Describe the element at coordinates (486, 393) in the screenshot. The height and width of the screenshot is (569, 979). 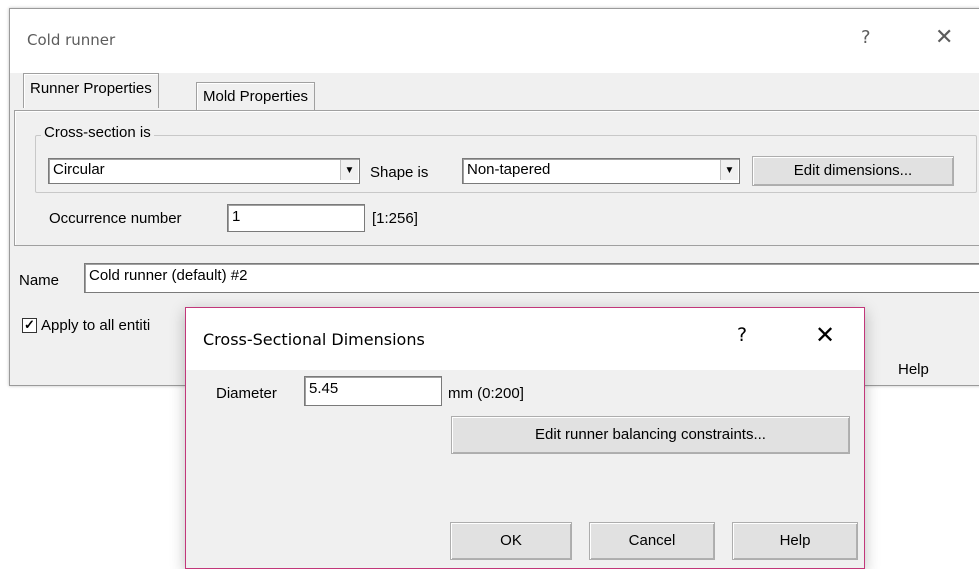
I see `diameter-unit: mm (0:200]` at that location.